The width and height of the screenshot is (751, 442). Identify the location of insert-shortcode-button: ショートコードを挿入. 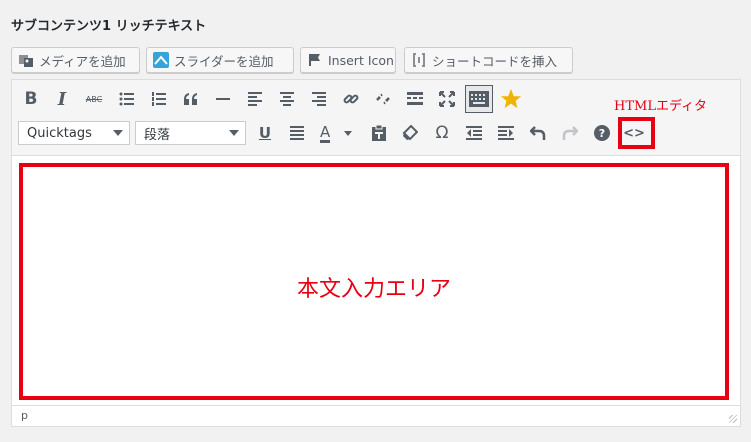
(488, 60).